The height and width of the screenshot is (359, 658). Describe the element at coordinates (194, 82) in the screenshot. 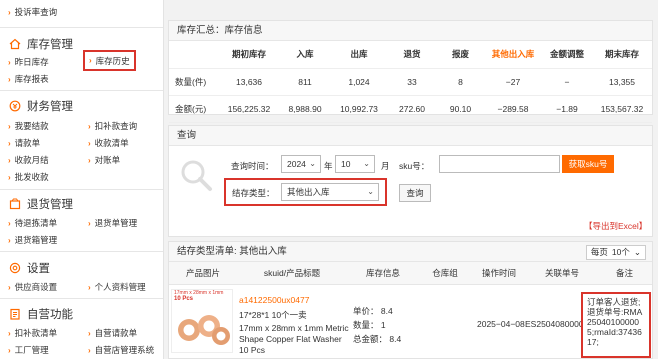

I see `summary-cell: 数量(件)` at that location.